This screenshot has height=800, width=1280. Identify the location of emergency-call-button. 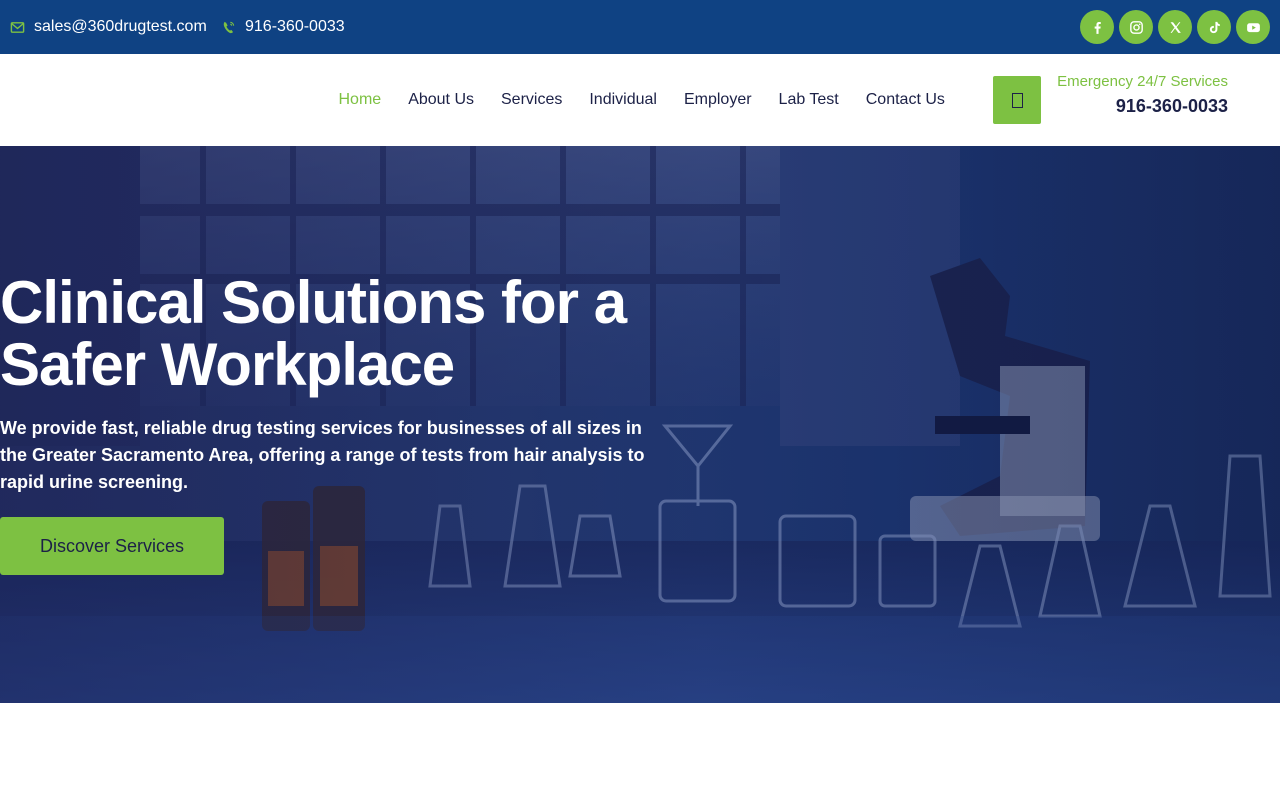
(1017, 100).